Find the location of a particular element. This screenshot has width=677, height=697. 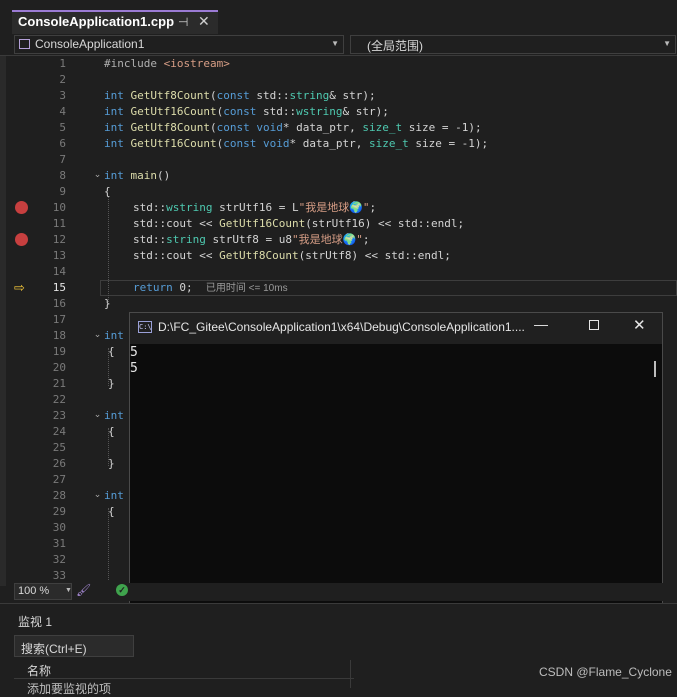

line-number: 10 is located at coordinates (59, 207).